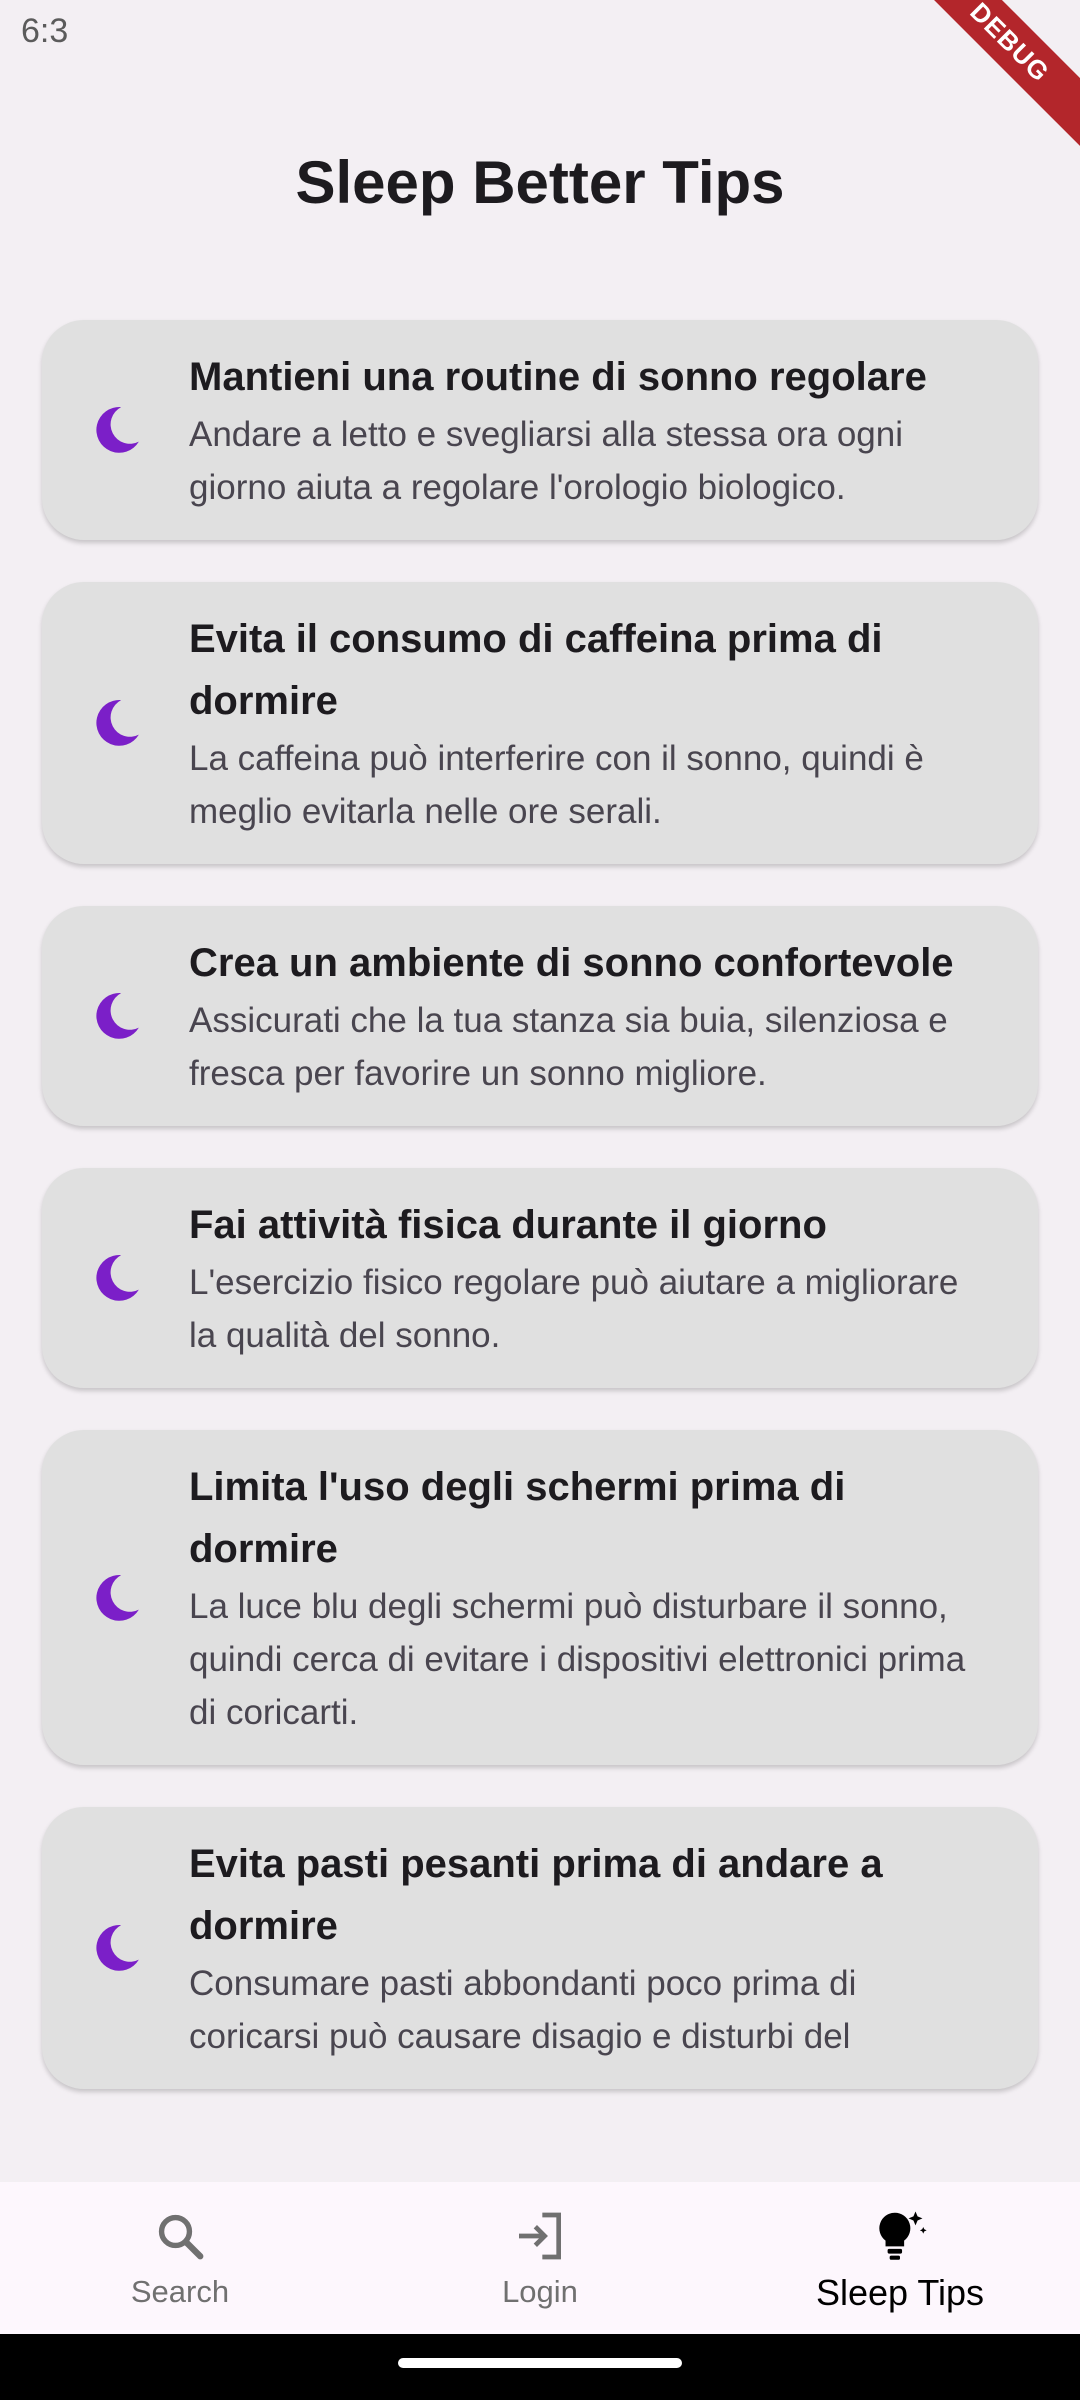 This screenshot has height=2400, width=1080. Describe the element at coordinates (540, 182) in the screenshot. I see `page-title: Sleep Better Tips` at that location.